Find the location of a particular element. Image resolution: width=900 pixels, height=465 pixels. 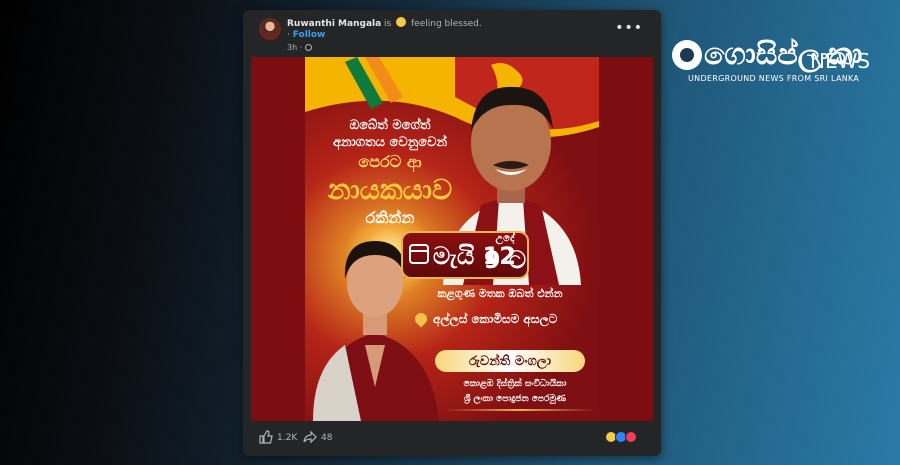

reaction-icons is located at coordinates (625, 438).